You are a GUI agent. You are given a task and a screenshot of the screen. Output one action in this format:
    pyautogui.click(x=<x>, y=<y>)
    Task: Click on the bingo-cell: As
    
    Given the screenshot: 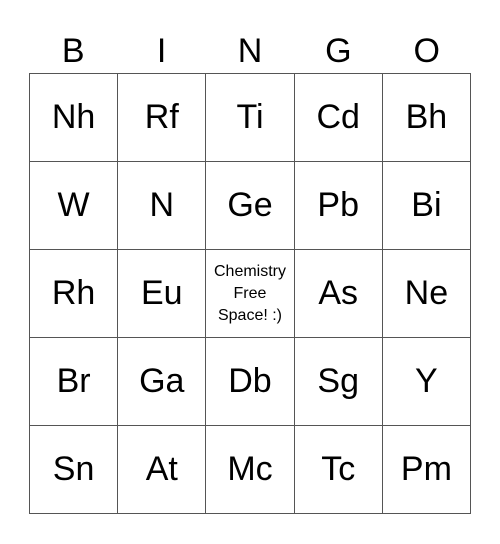 What is the action you would take?
    pyautogui.click(x=338, y=294)
    